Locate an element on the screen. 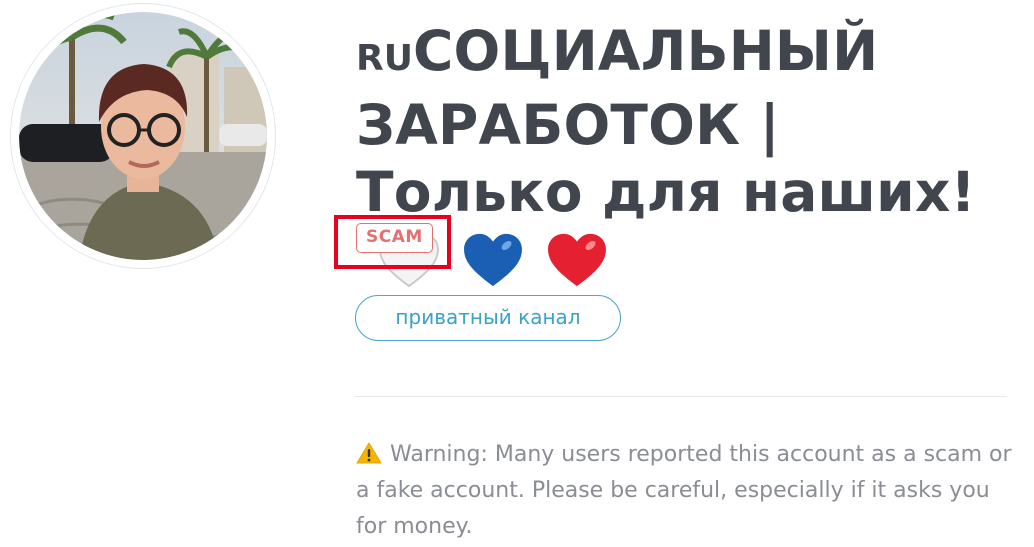 The width and height of the screenshot is (1034, 547). avatar is located at coordinates (143, 136).